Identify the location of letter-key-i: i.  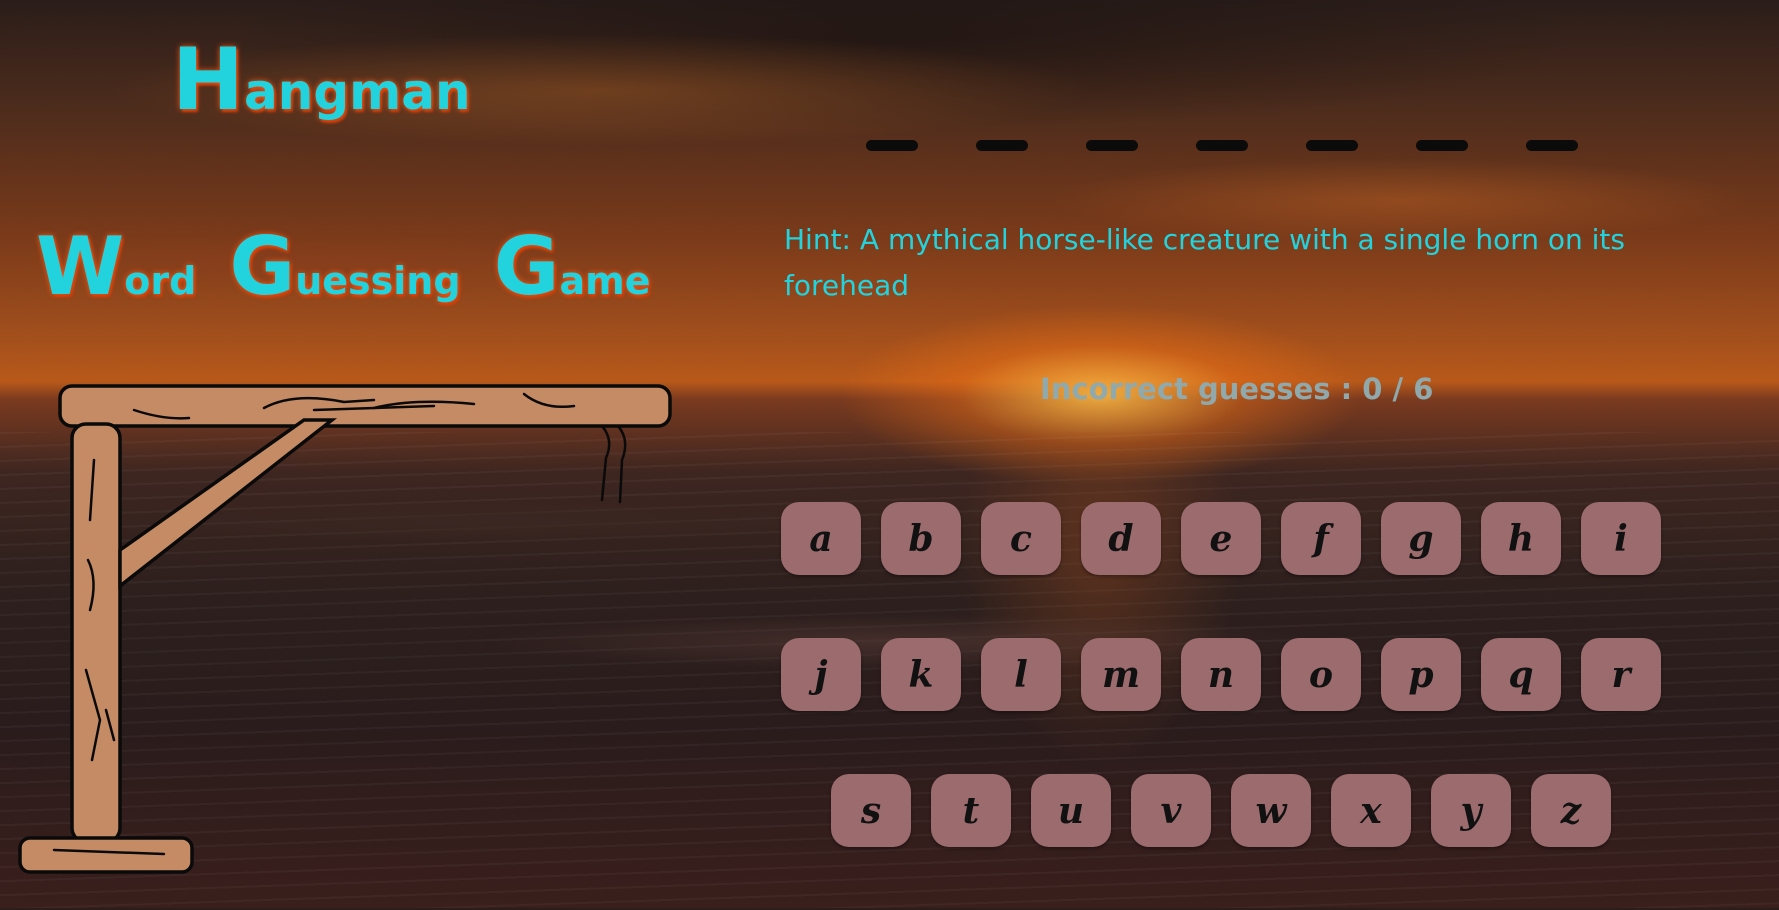
(1621, 538).